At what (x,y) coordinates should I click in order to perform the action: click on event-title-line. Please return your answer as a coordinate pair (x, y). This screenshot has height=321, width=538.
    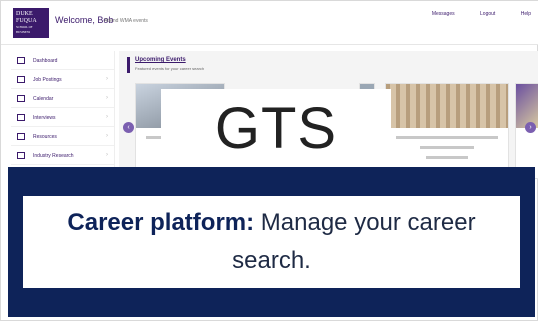
    Looking at the image, I should click on (447, 137).